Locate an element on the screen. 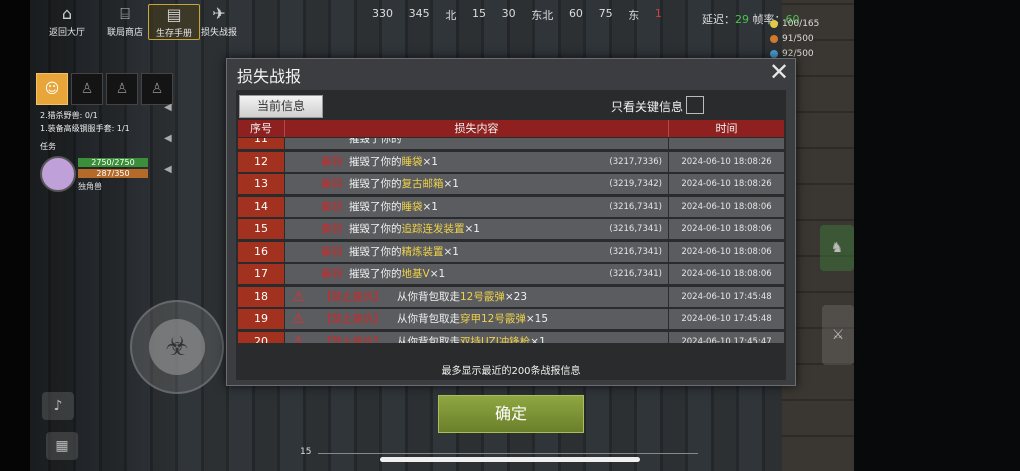 The height and width of the screenshot is (471, 1020). shop-button: ⌸ 联局商店 is located at coordinates (125, 21).